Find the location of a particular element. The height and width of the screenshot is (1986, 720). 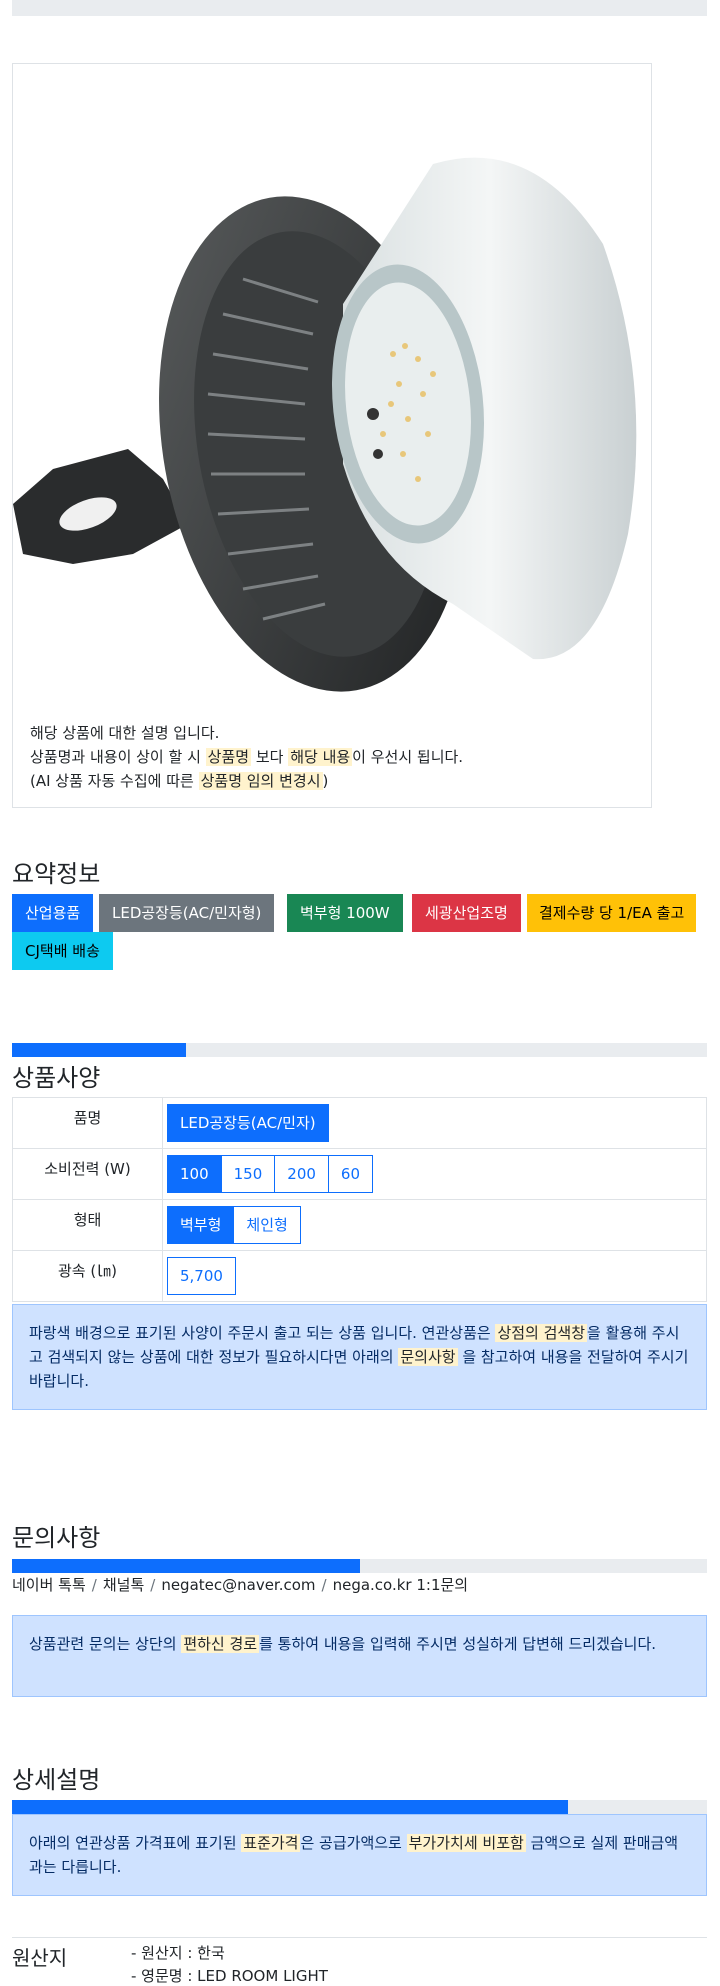

detail-title: 상세설명 is located at coordinates (56, 1780).